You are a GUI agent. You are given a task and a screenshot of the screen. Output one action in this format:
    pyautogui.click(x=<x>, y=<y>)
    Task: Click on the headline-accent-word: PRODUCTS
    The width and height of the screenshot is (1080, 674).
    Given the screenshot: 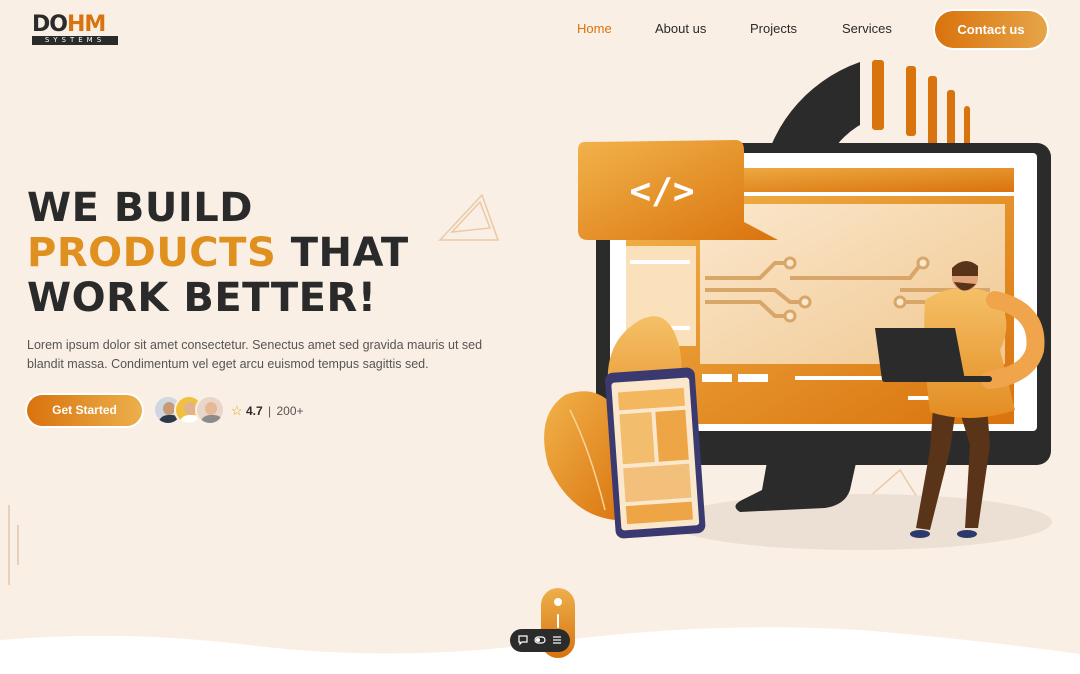 What is the action you would take?
    pyautogui.click(x=152, y=253)
    